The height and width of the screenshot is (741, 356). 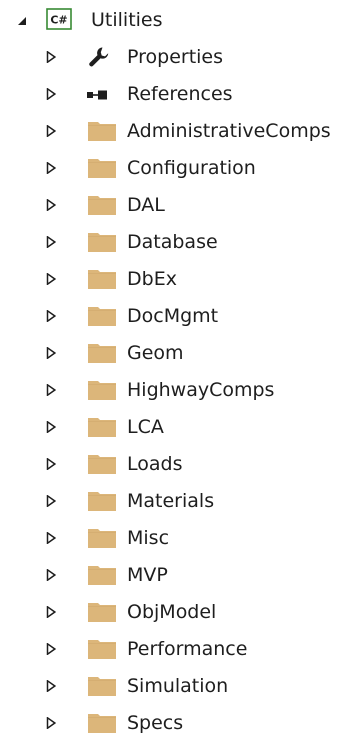 What do you see at coordinates (229, 131) in the screenshot?
I see `tree-node-label: AdministrativeComps` at bounding box center [229, 131].